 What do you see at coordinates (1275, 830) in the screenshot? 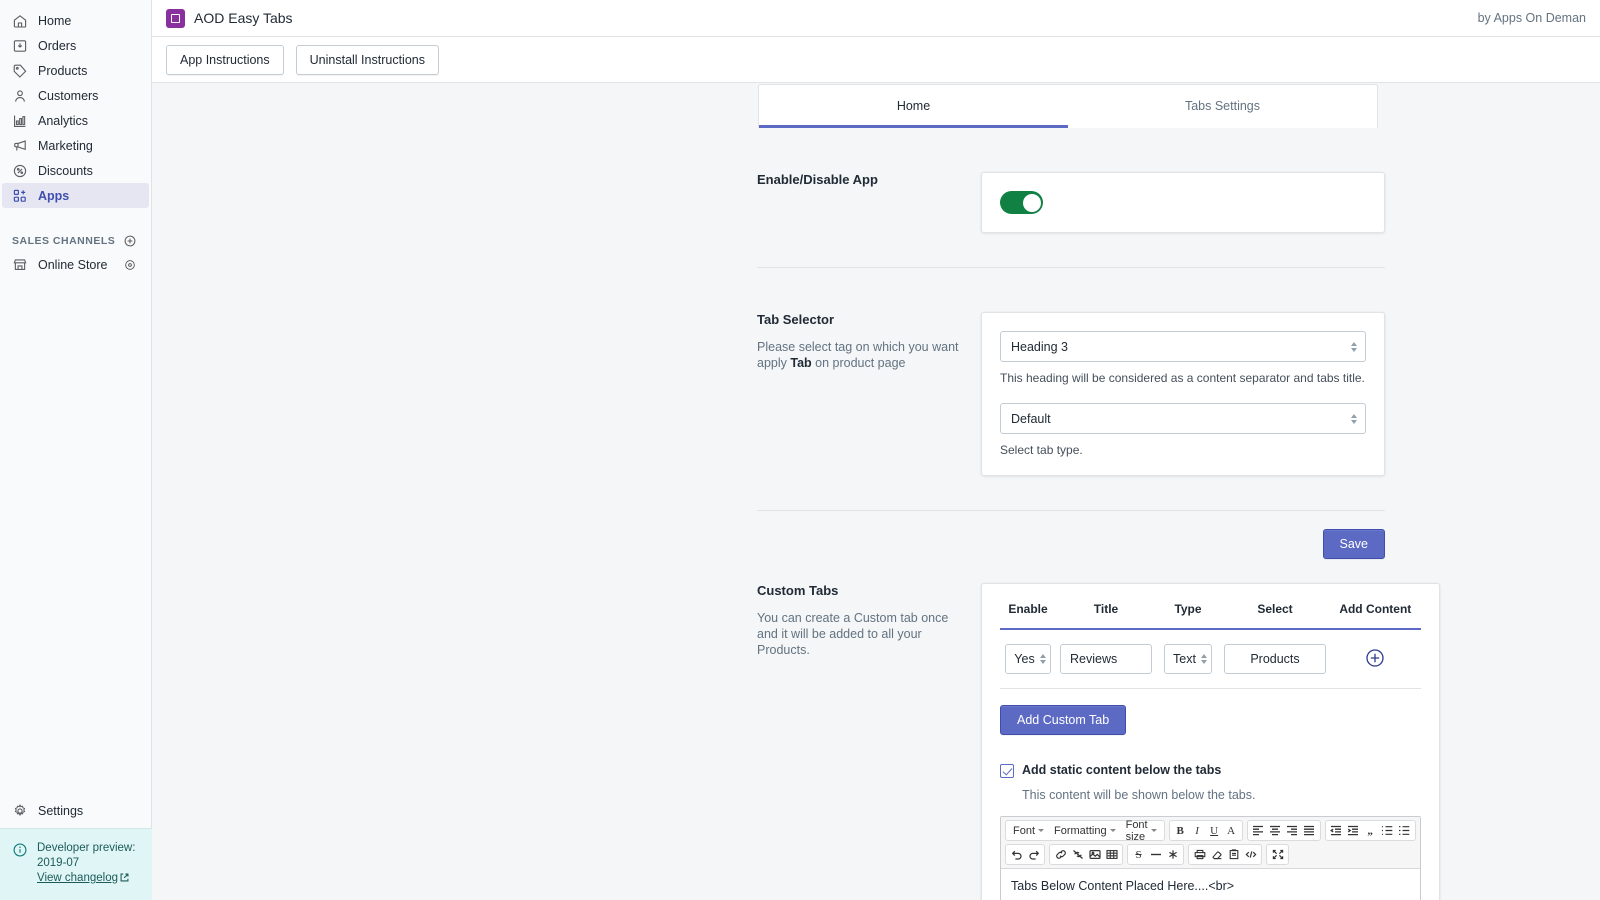
I see `align-center-icon` at bounding box center [1275, 830].